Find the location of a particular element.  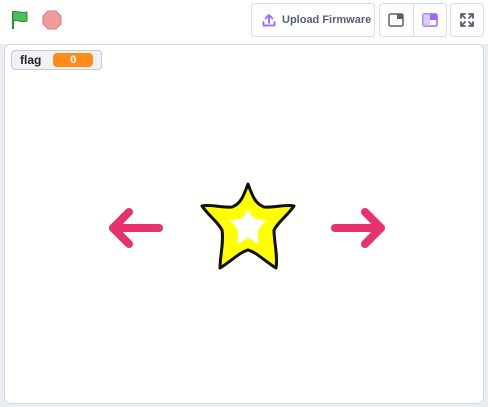

variable-monitor: flag 0 is located at coordinates (57, 60).